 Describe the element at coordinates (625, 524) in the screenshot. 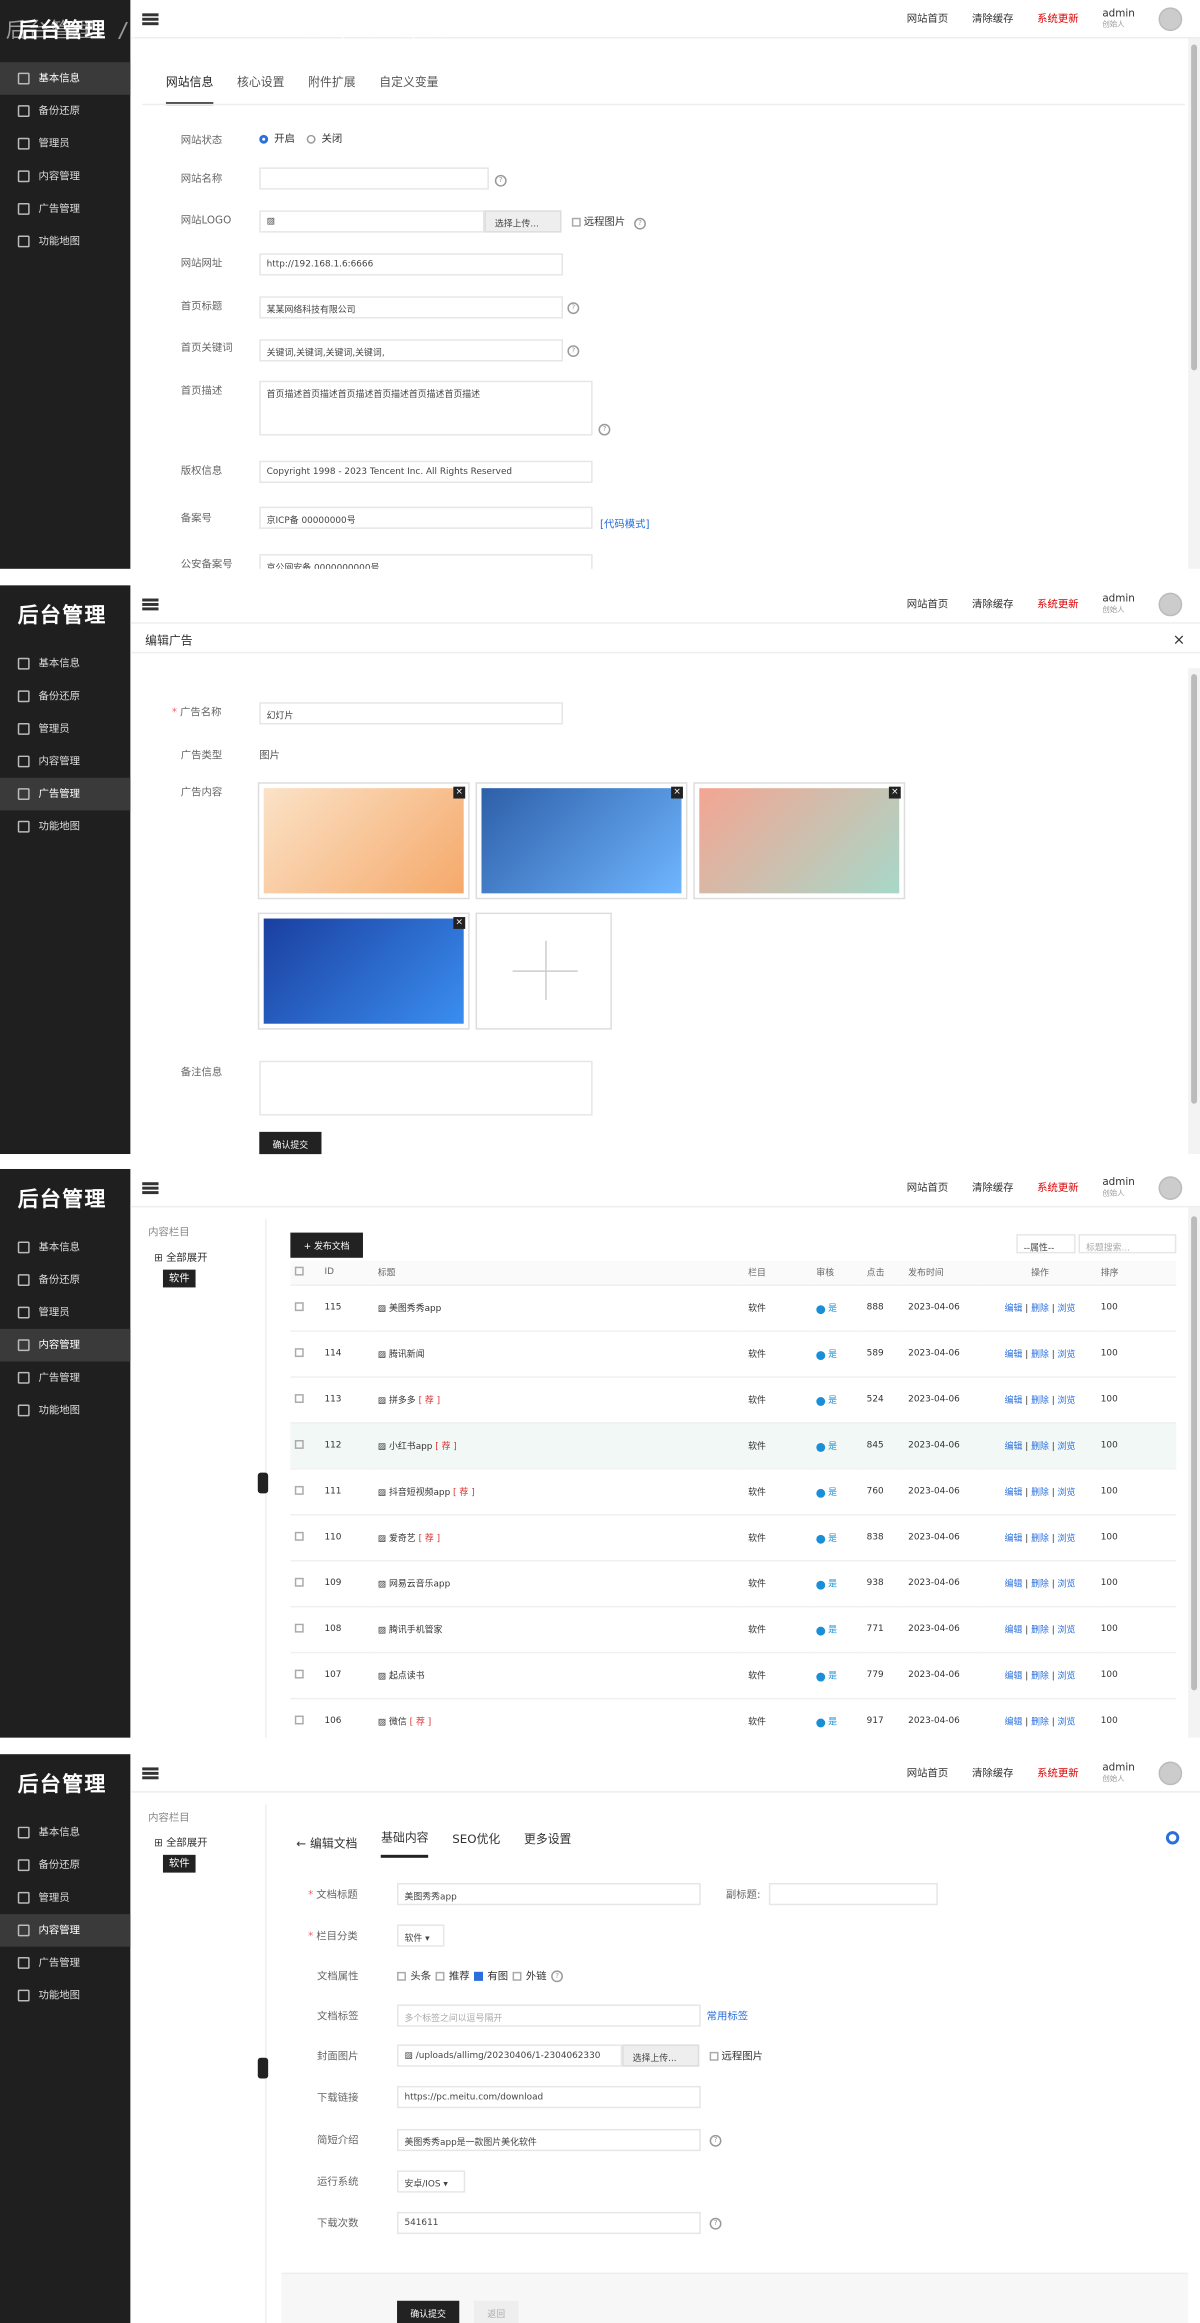

I see `code-mode-link: [代码模式]` at that location.